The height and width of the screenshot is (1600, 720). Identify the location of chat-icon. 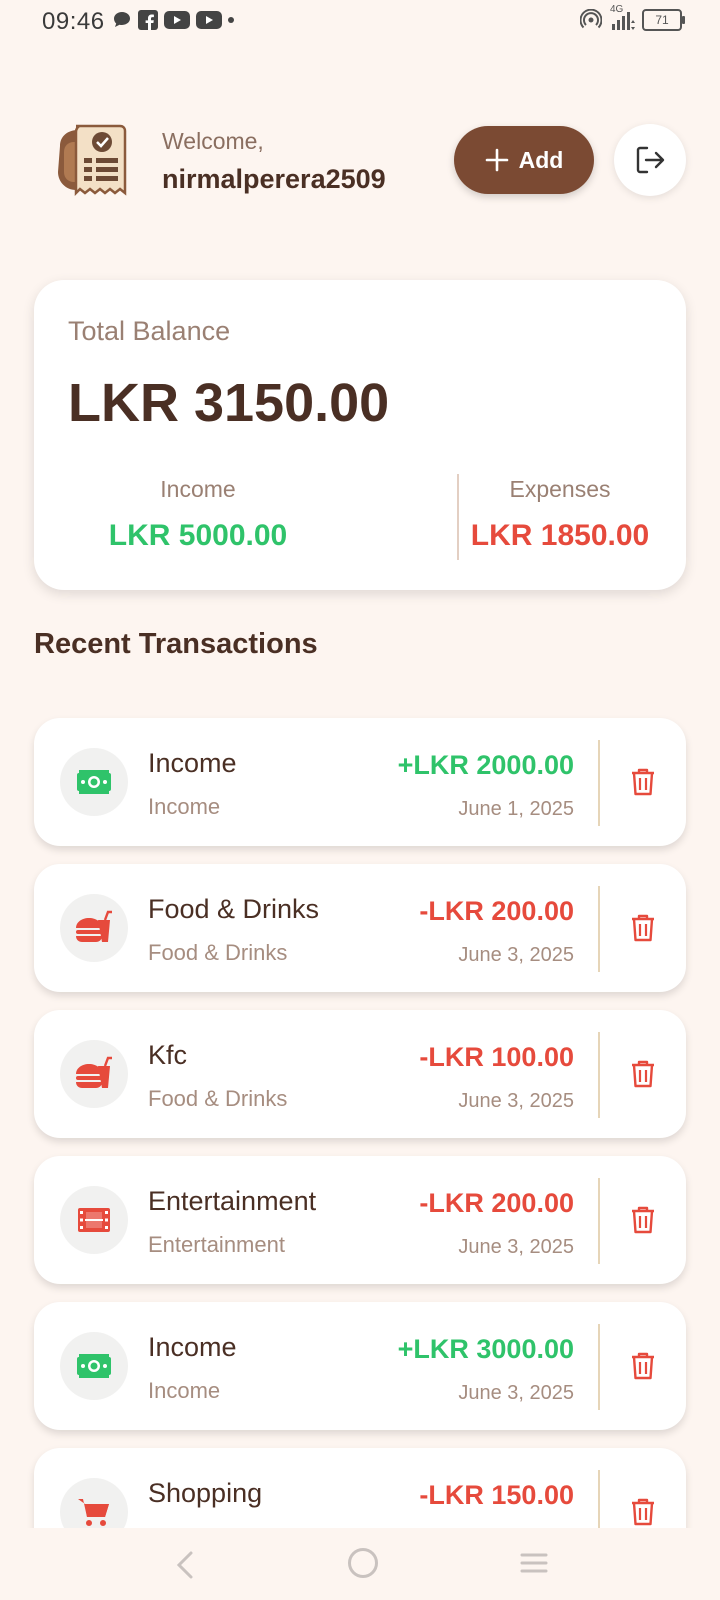
(122, 19).